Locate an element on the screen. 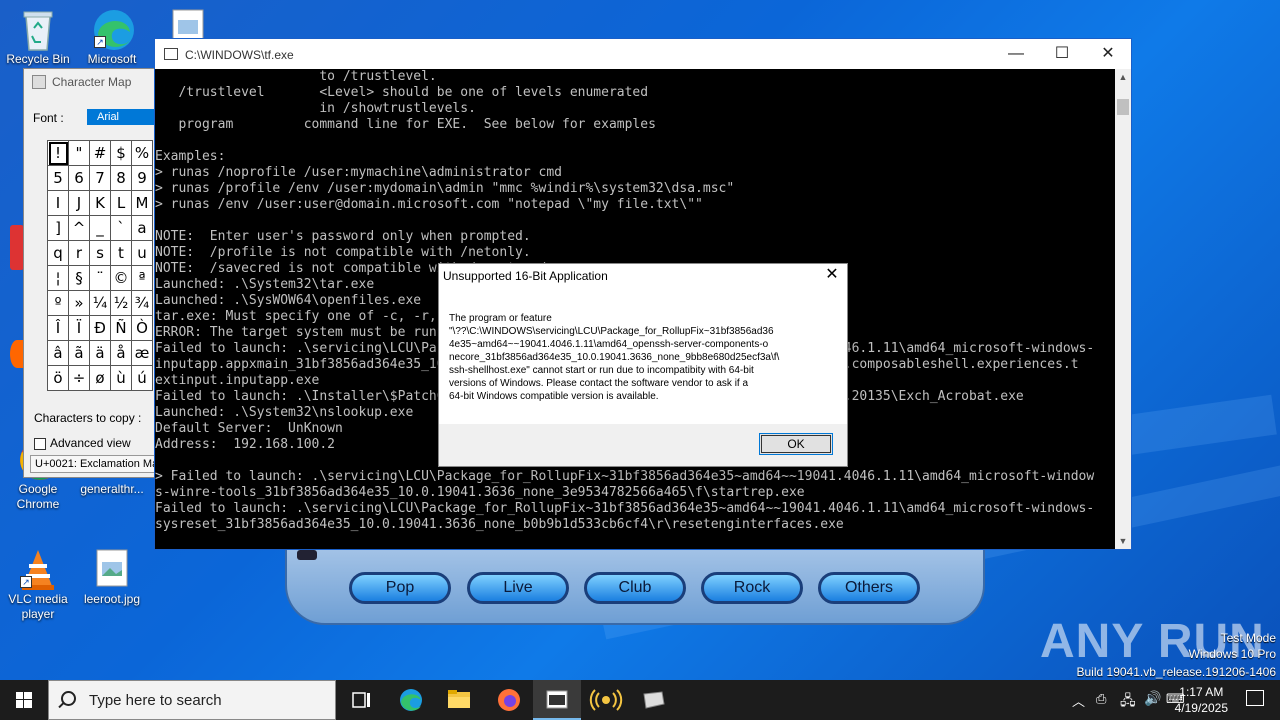  char-cell: Ï is located at coordinates (79, 328).